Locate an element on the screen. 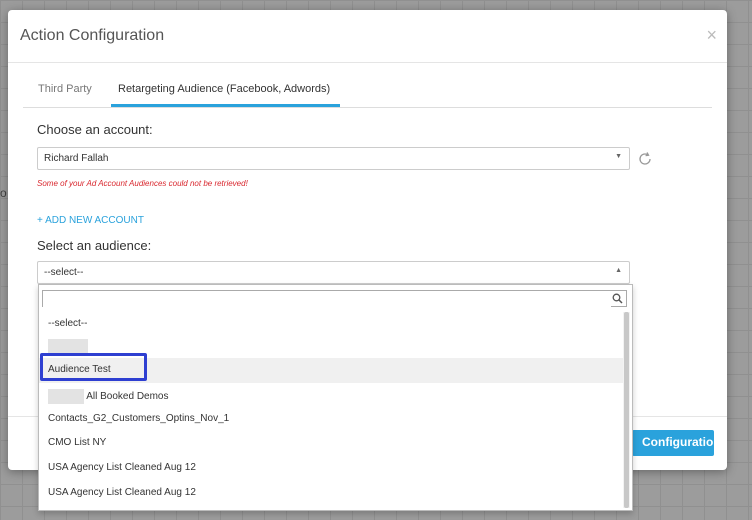 The width and height of the screenshot is (752, 520). tab-third-party: Third Party is located at coordinates (65, 89).